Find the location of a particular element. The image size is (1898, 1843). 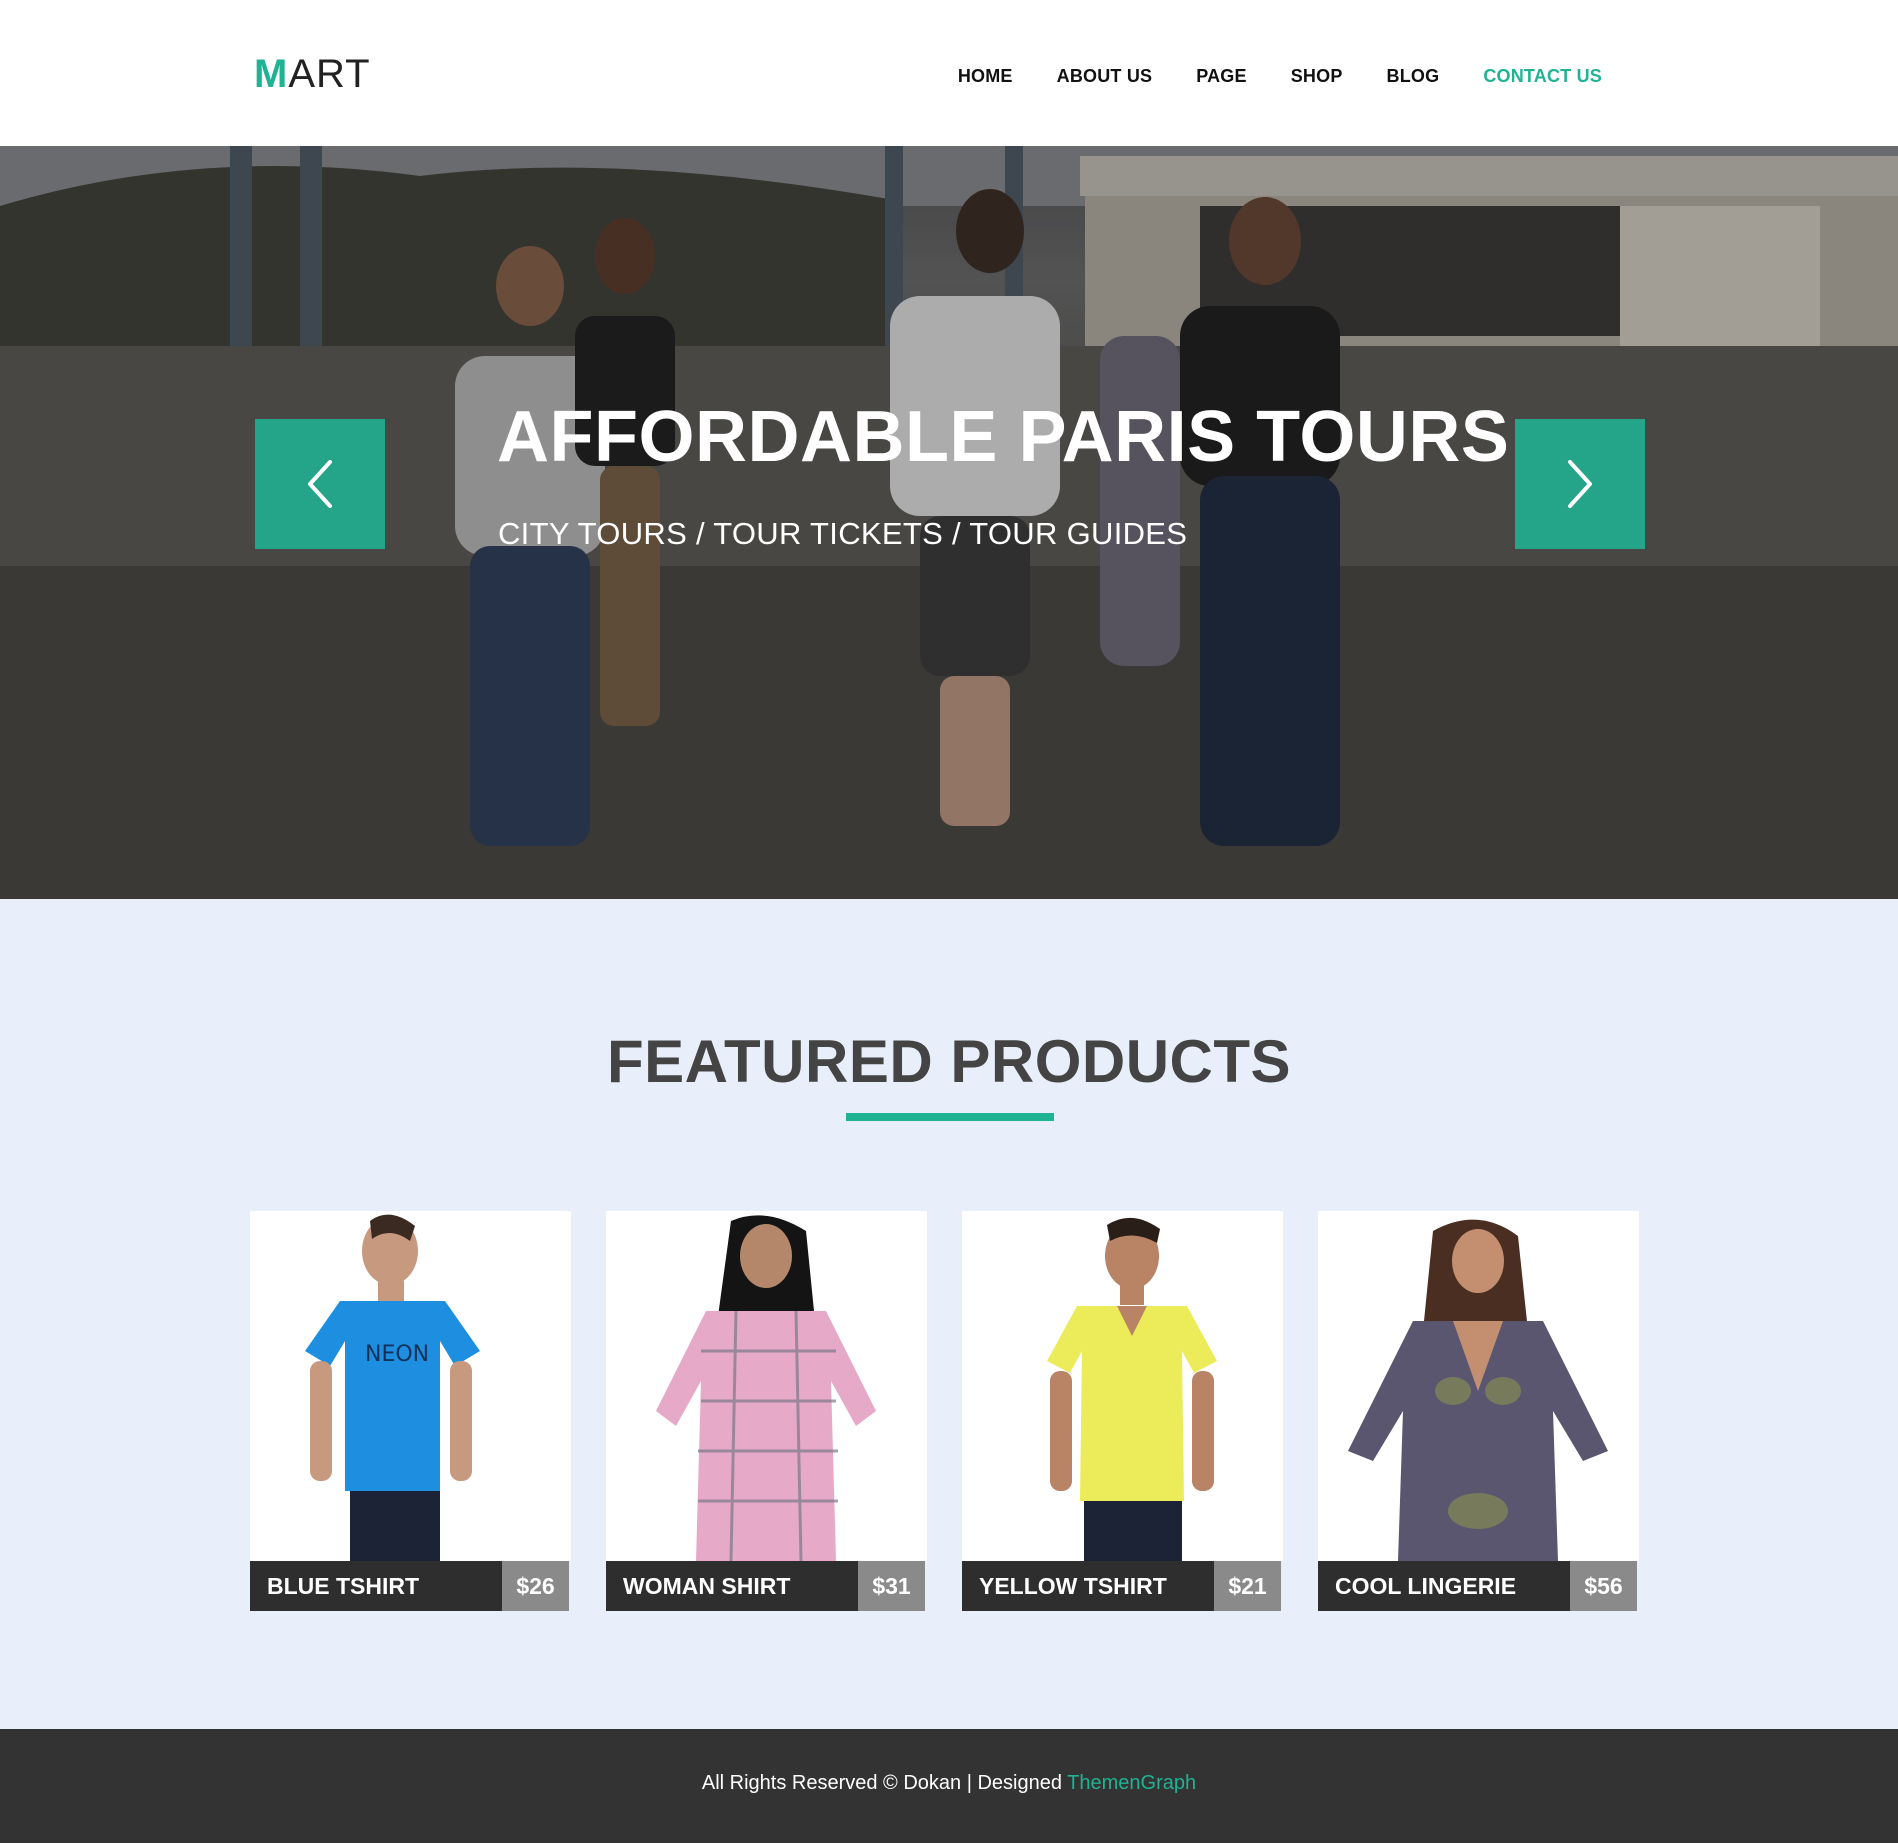

slider-next-button is located at coordinates (1580, 484).